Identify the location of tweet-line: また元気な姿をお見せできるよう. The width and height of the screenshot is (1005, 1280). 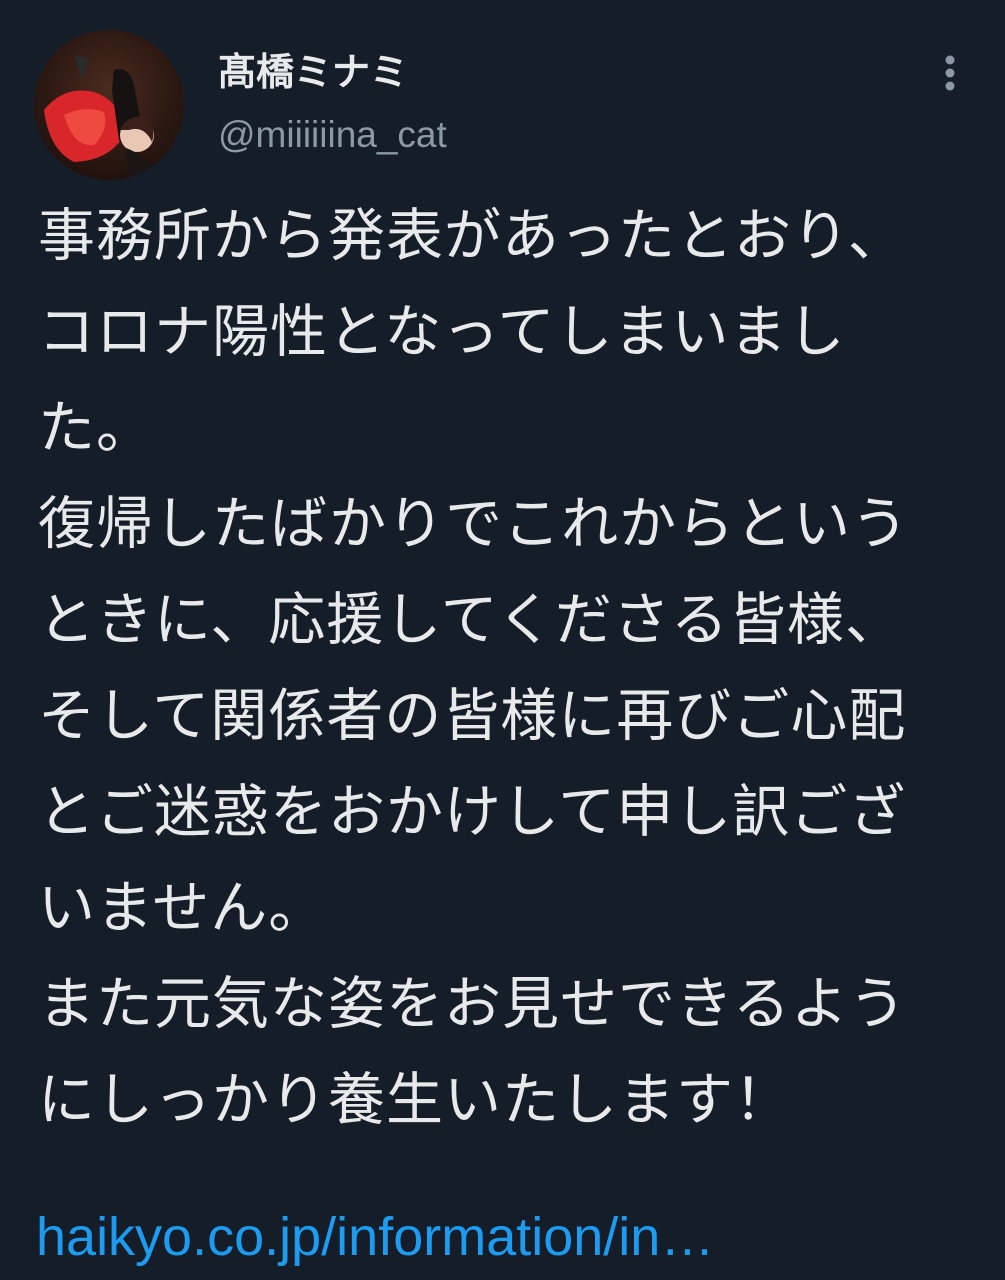
(472, 1004).